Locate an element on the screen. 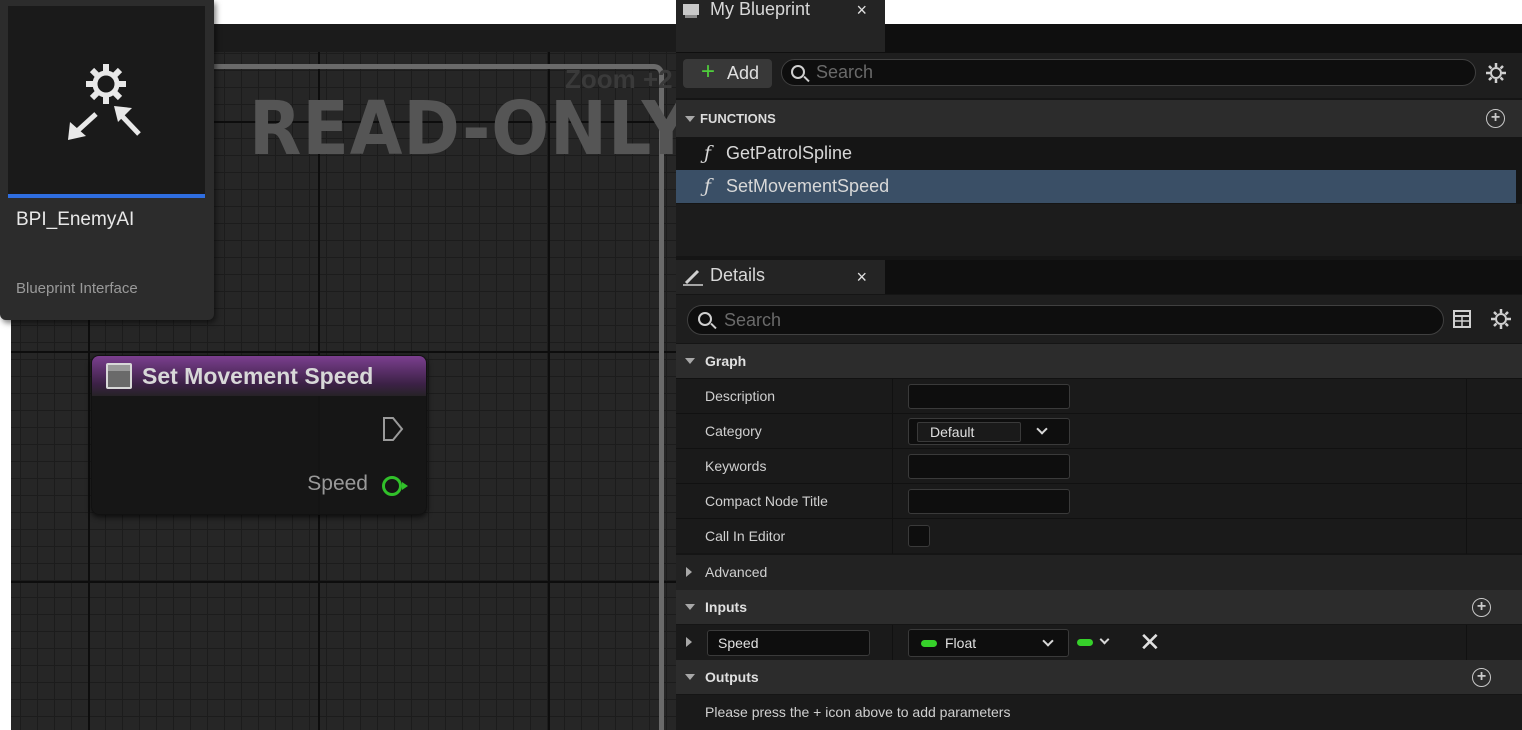 The height and width of the screenshot is (730, 1522). category-value: Default is located at coordinates (969, 432).